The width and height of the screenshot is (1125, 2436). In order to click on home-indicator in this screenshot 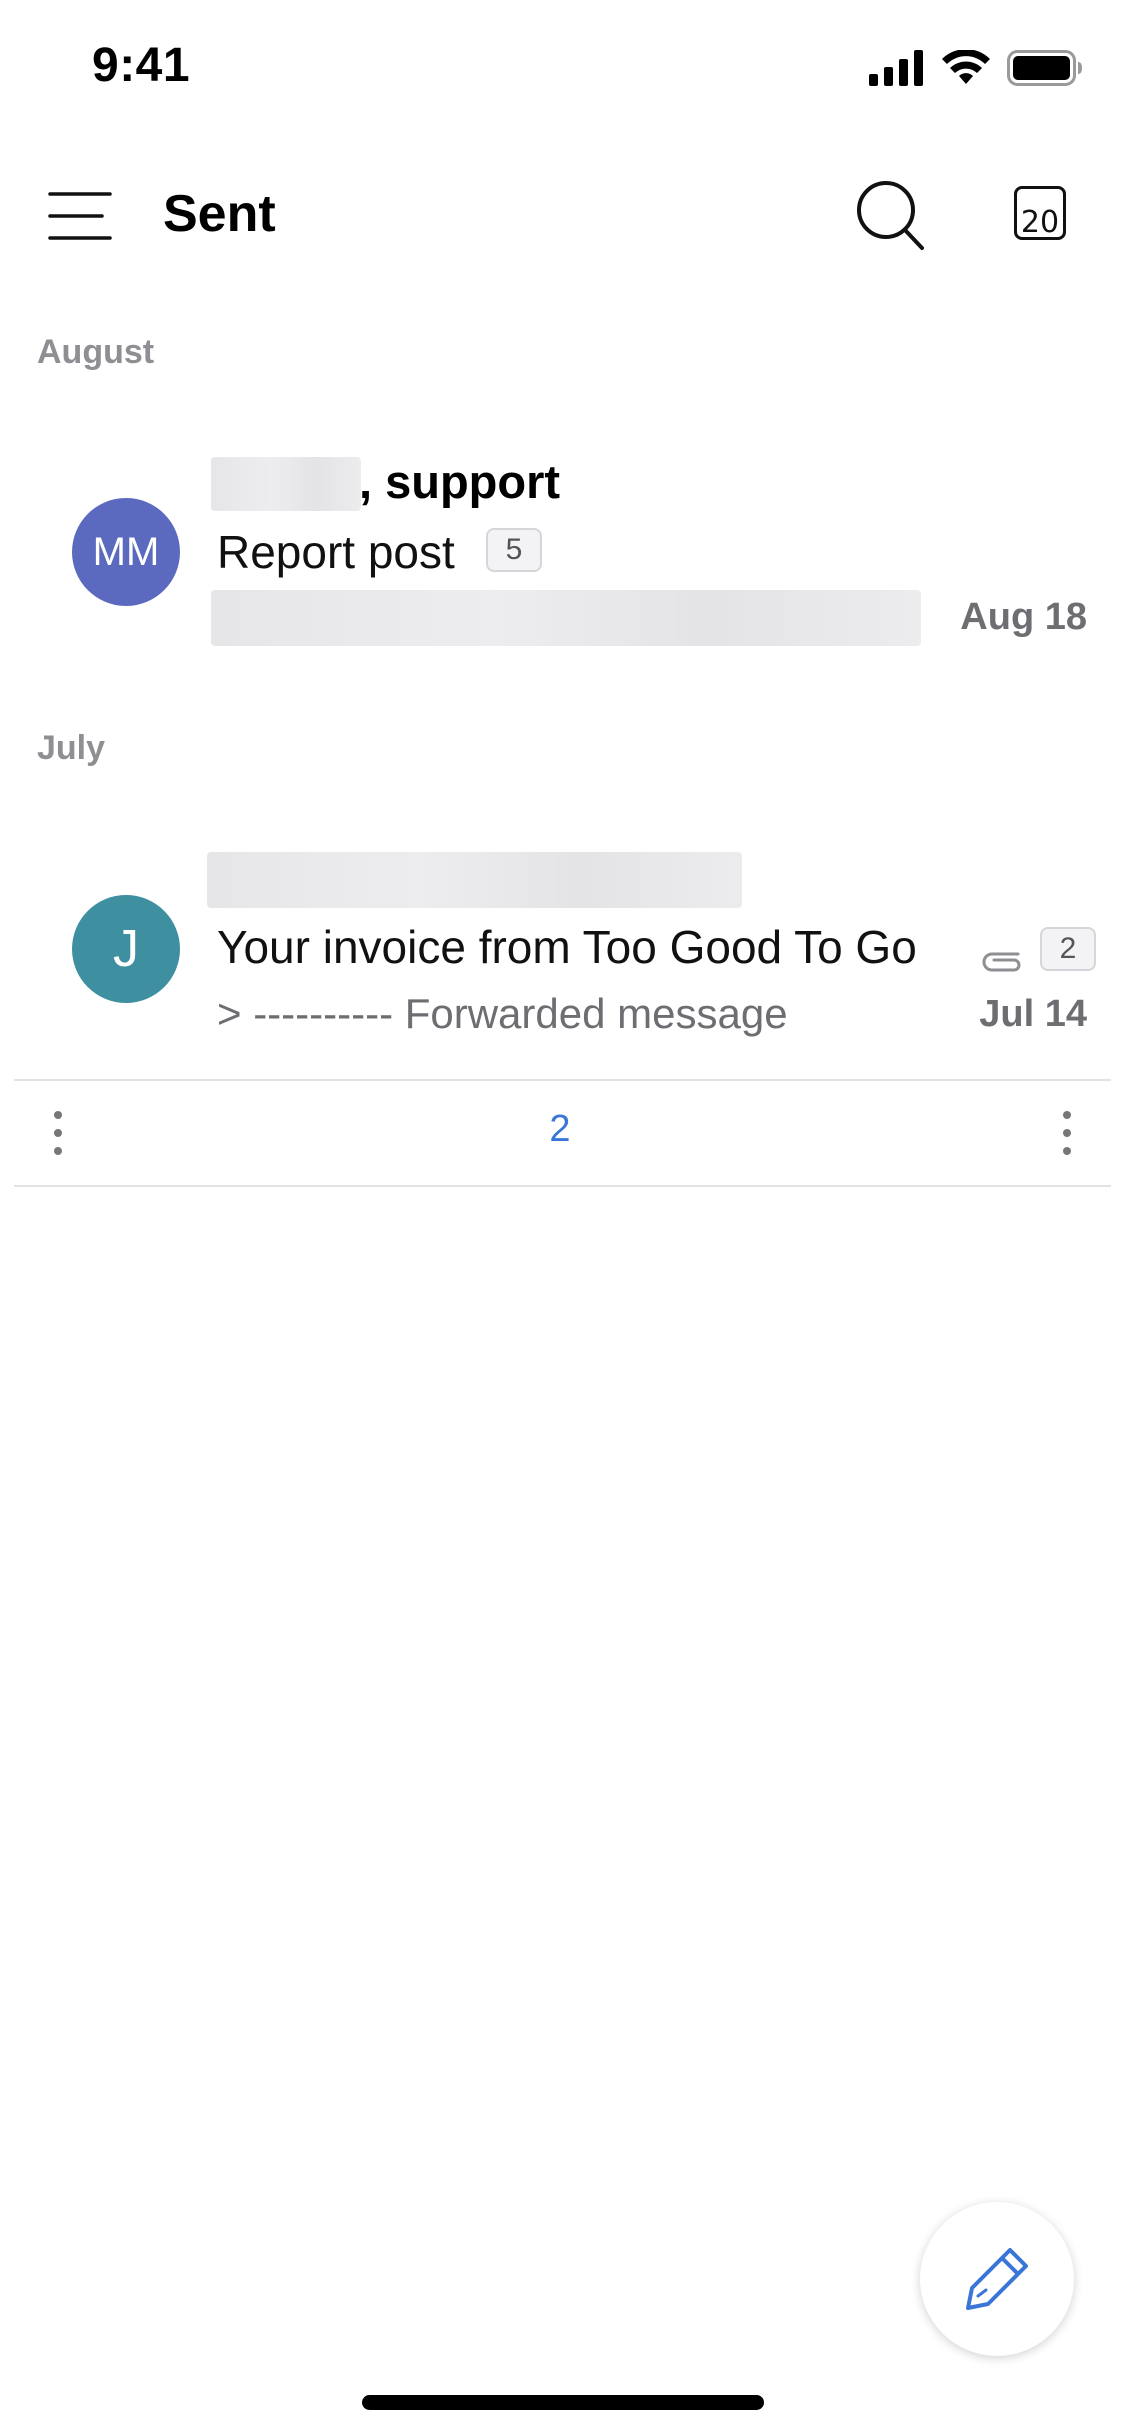, I will do `click(563, 2402)`.